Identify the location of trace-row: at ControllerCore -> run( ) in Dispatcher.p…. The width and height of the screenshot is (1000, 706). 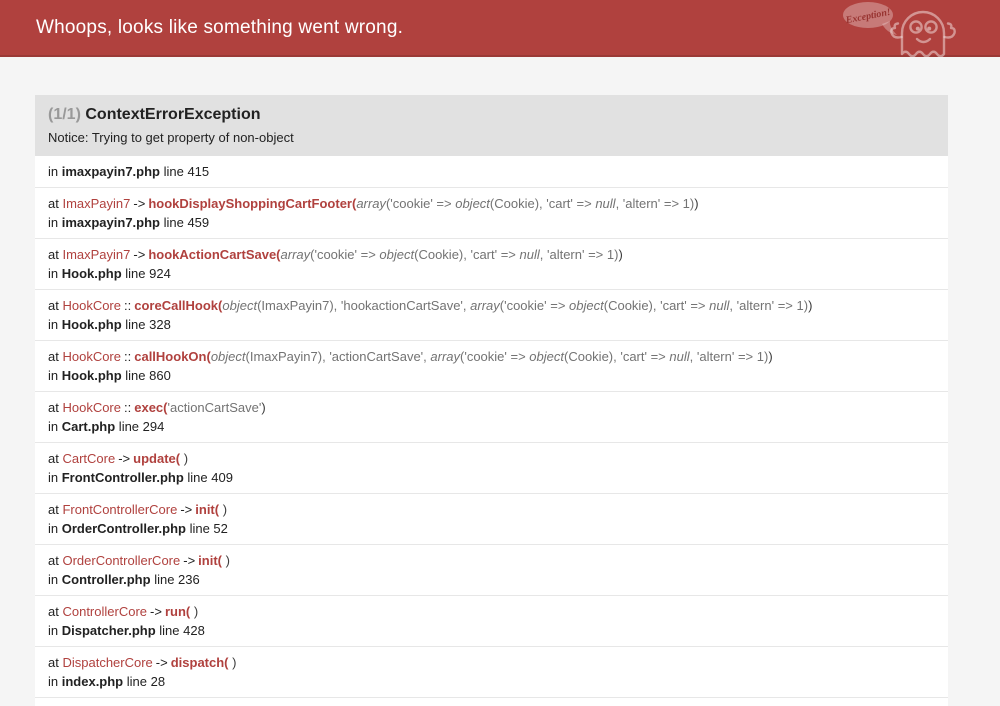
(491, 621).